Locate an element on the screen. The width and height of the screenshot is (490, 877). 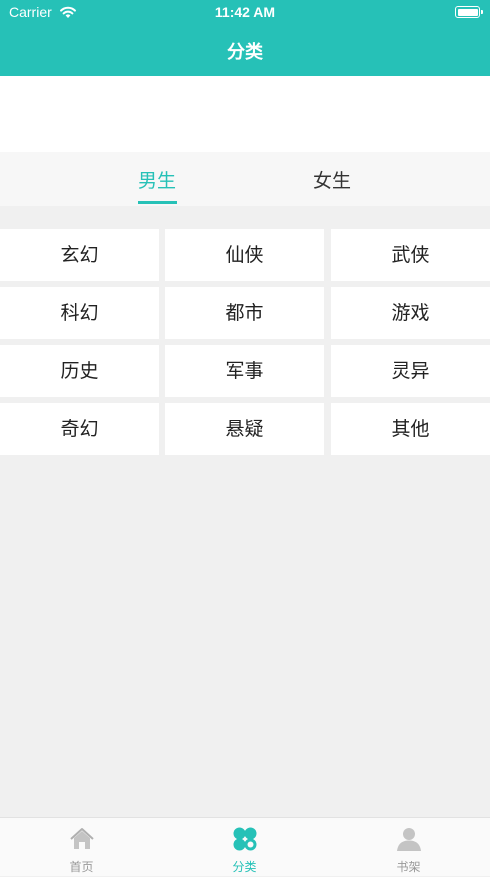
tabbar-item-home: 首页 is located at coordinates (81, 847).